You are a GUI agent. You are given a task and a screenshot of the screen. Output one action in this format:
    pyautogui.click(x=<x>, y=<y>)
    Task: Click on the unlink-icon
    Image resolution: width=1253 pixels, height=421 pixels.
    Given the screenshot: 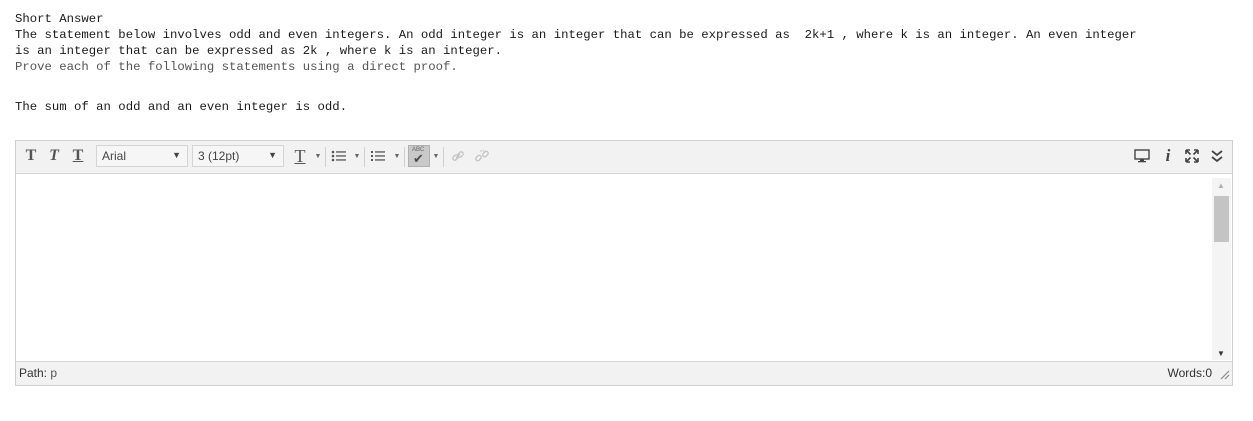 What is the action you would take?
    pyautogui.click(x=482, y=156)
    